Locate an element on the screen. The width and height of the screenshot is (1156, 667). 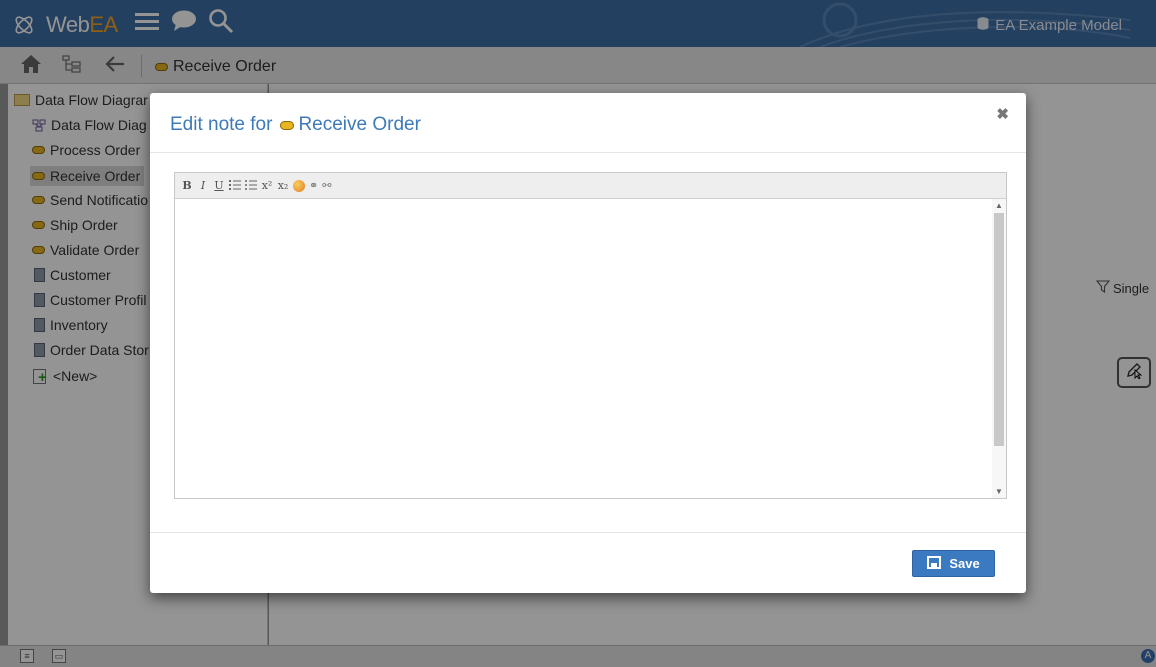
editor-scrollbar: ▲ ▼ is located at coordinates (999, 348).